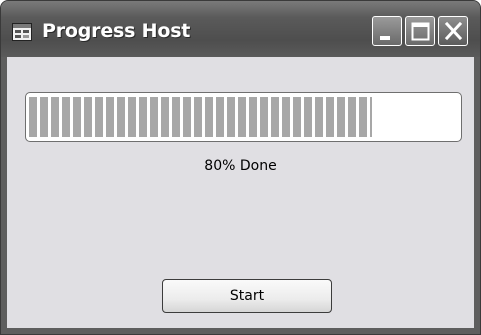 This screenshot has width=481, height=335. Describe the element at coordinates (387, 31) in the screenshot. I see `minimize-button` at that location.